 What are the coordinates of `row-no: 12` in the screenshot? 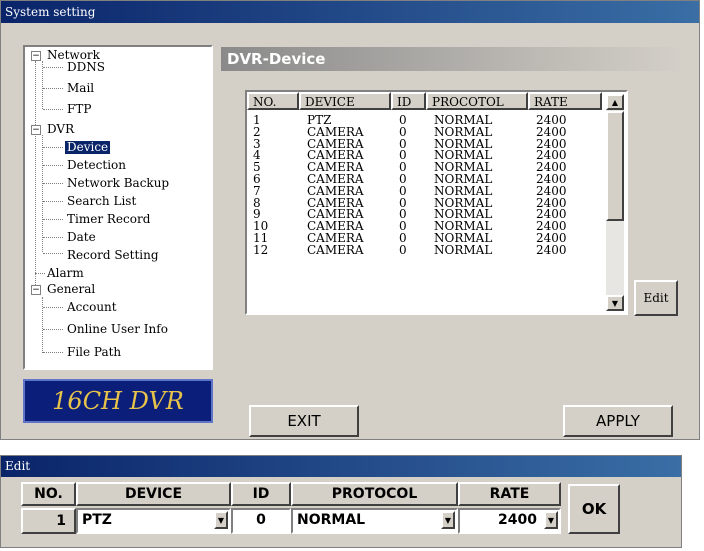 It's located at (261, 249).